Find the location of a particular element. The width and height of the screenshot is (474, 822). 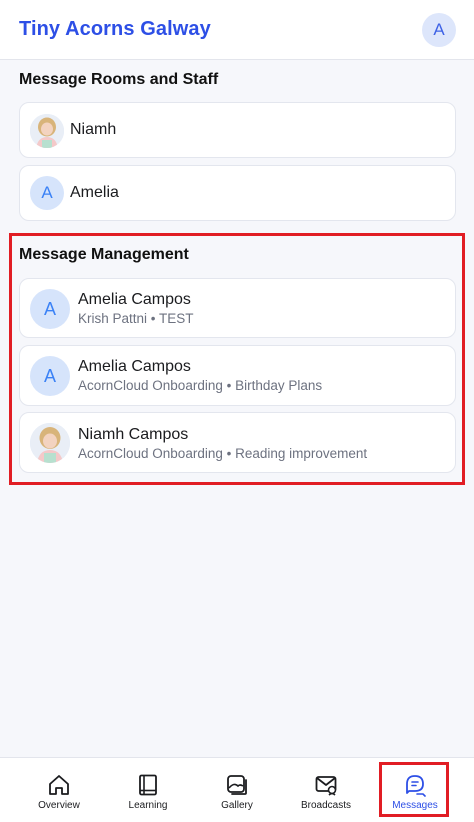

nav-learning: Learning is located at coordinates (148, 790).